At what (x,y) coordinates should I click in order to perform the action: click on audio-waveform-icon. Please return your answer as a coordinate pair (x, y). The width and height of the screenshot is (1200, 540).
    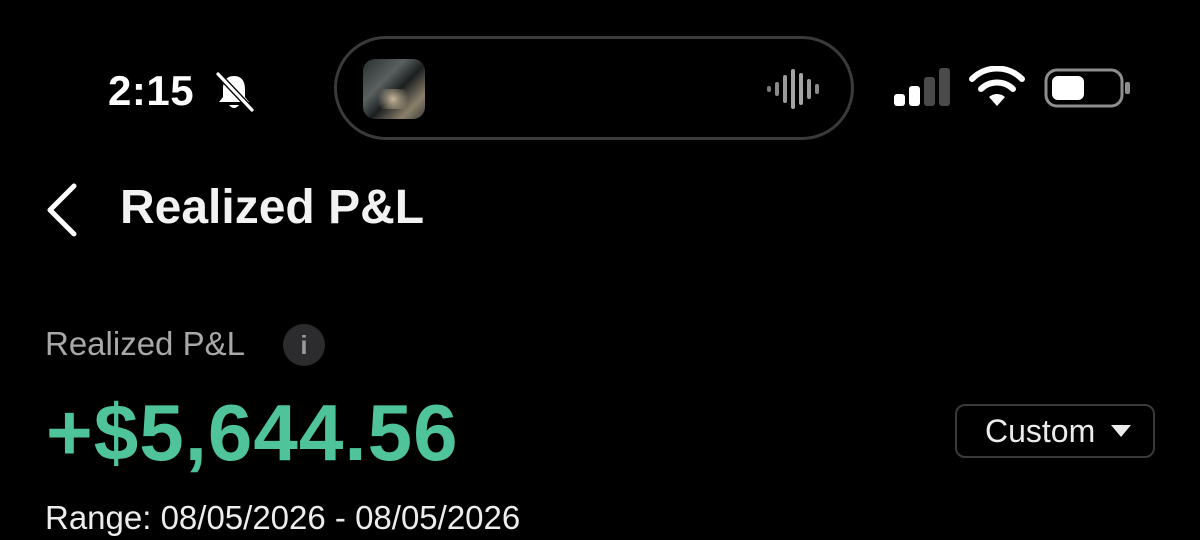
    Looking at the image, I should click on (793, 89).